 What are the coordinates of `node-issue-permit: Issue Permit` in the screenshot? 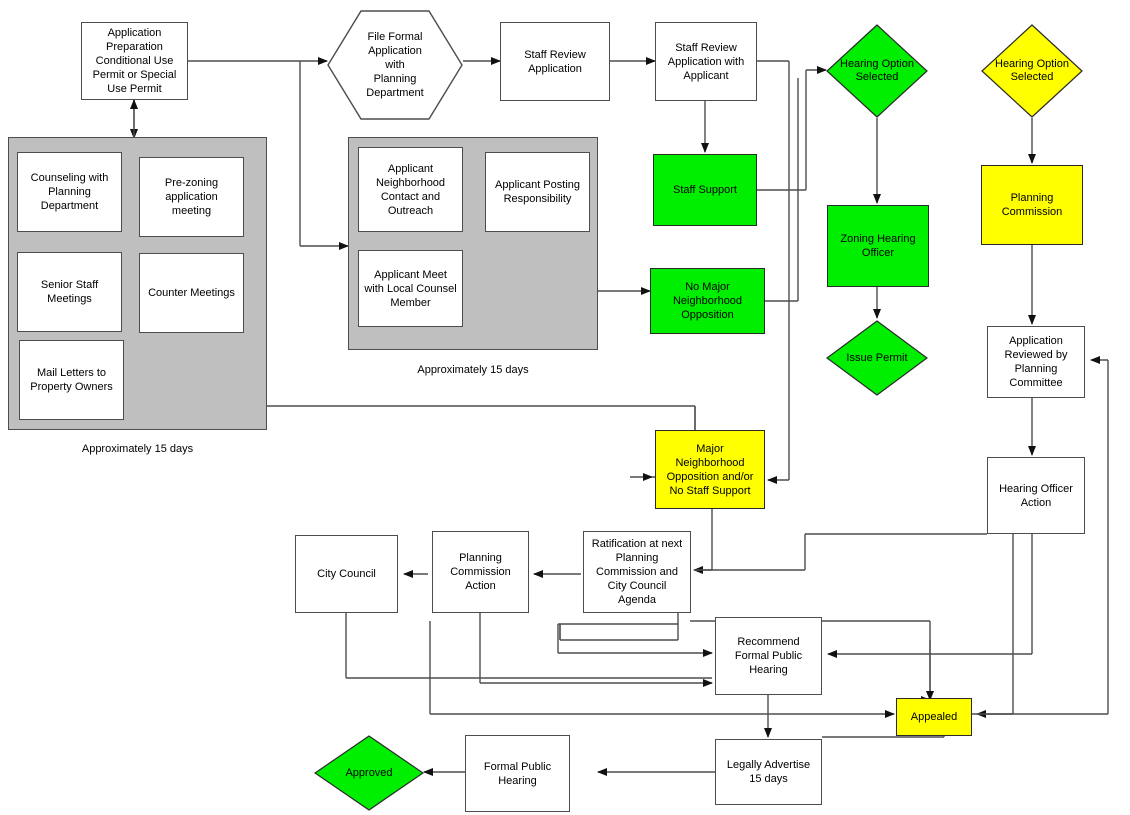 It's located at (877, 358).